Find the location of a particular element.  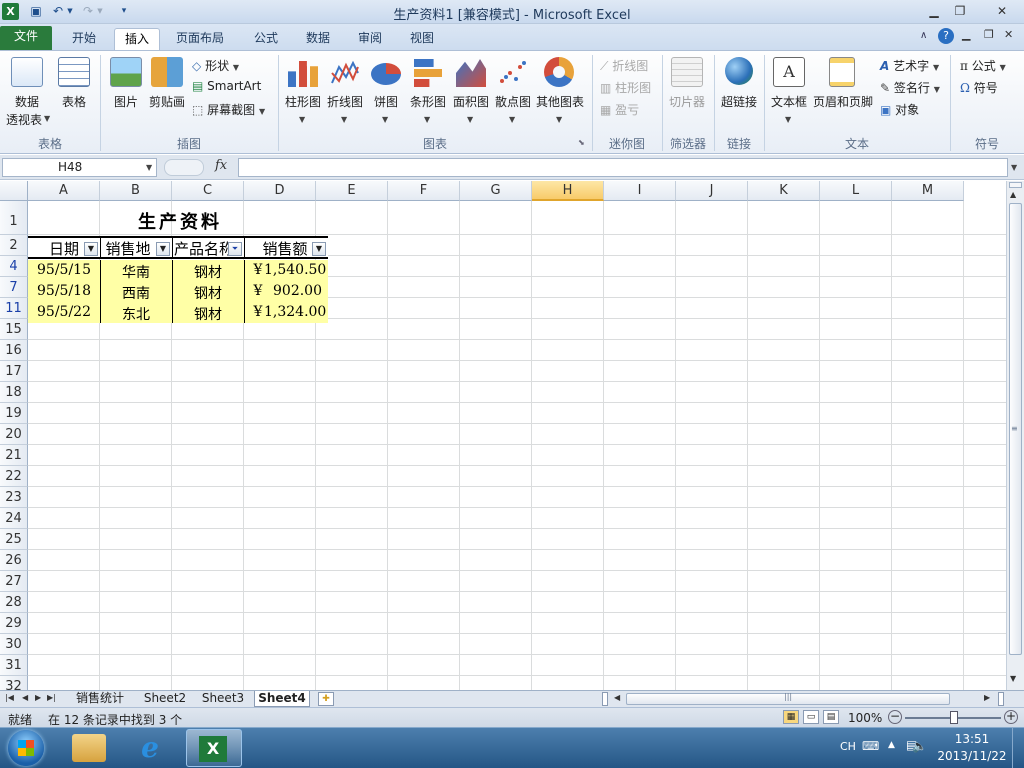

column-chart-button: 柱形图 ▼ is located at coordinates (303, 93).